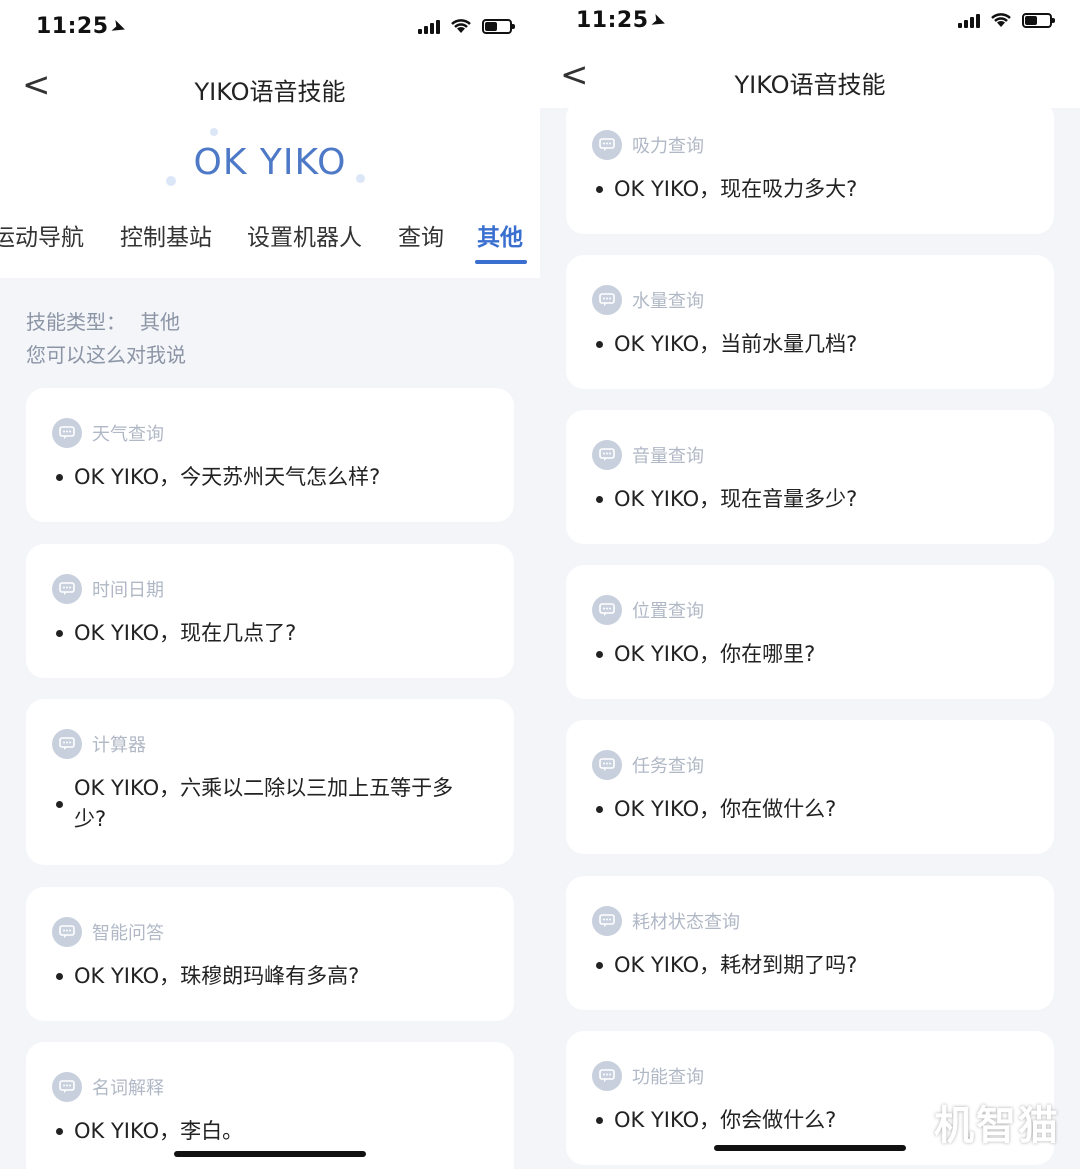 The height and width of the screenshot is (1169, 1080). What do you see at coordinates (810, 632) in the screenshot?
I see `skill-card-location: 位置查询 OK YIKO，你在哪里?` at bounding box center [810, 632].